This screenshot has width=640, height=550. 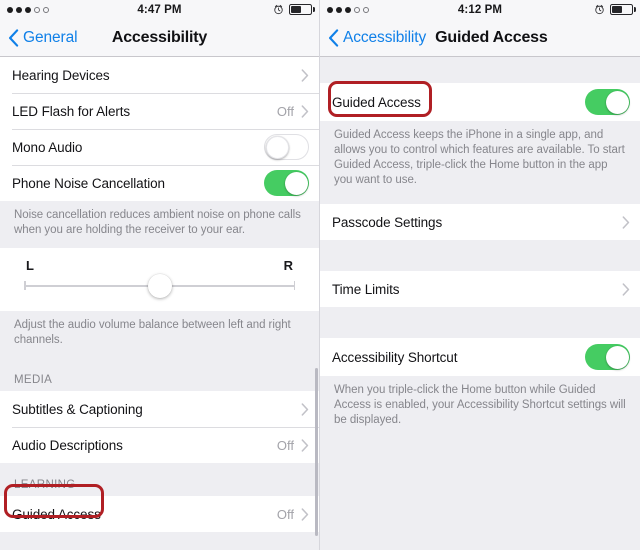 I want to click on row-label: Passcode Settings, so click(x=387, y=222).